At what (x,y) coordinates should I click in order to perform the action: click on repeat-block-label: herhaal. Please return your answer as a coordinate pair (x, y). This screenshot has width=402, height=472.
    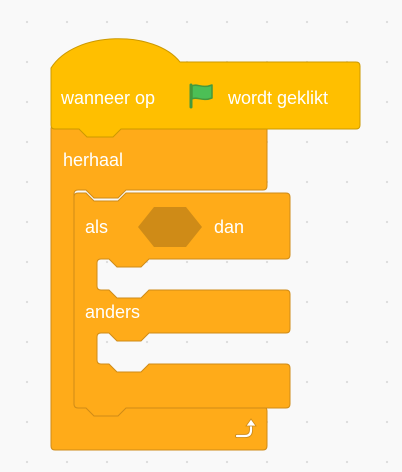
    Looking at the image, I should click on (93, 160).